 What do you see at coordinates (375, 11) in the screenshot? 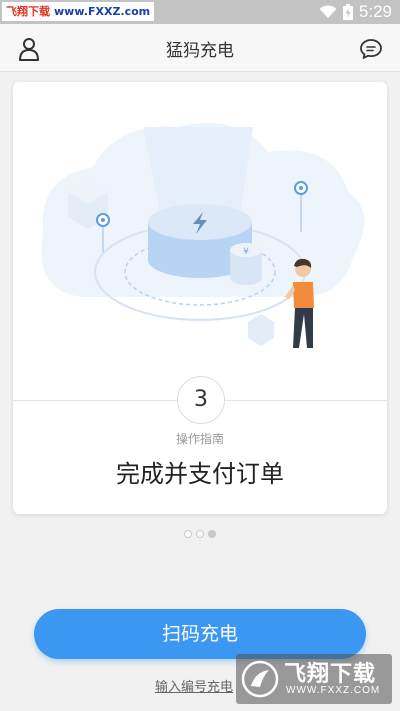
I see `status-time: 5:29` at bounding box center [375, 11].